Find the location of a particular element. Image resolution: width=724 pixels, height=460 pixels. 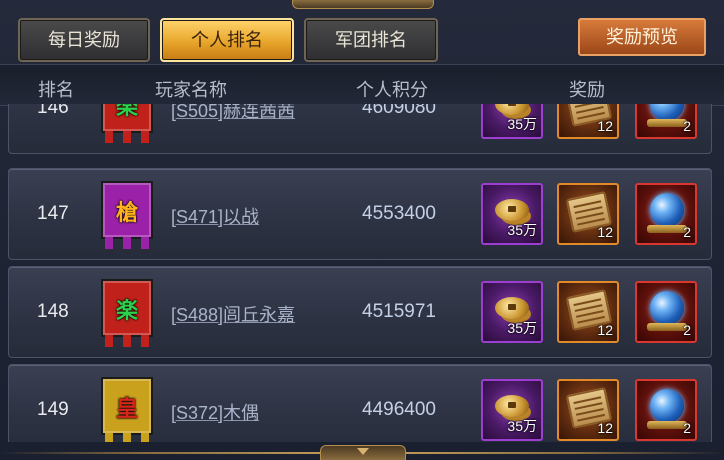

table-row: 146 楽 [S505]赫连茜茜 4609080 35万 12 2 is located at coordinates (360, 129).